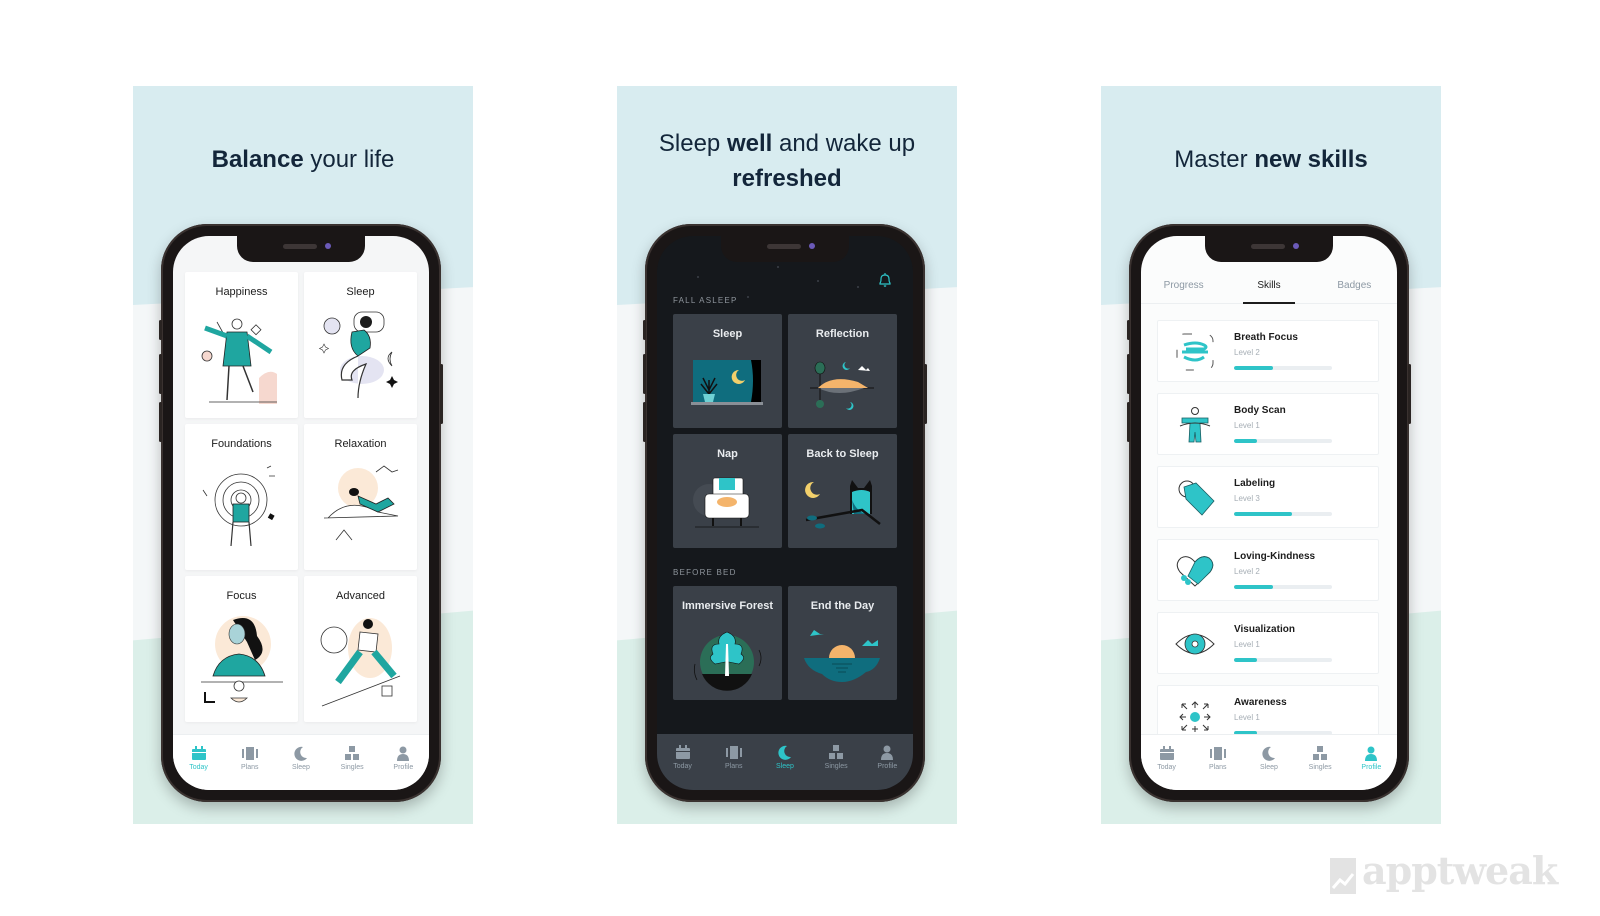 The height and width of the screenshot is (916, 1600). Describe the element at coordinates (257, 159) in the screenshot. I see `headline-bold: Balance` at that location.